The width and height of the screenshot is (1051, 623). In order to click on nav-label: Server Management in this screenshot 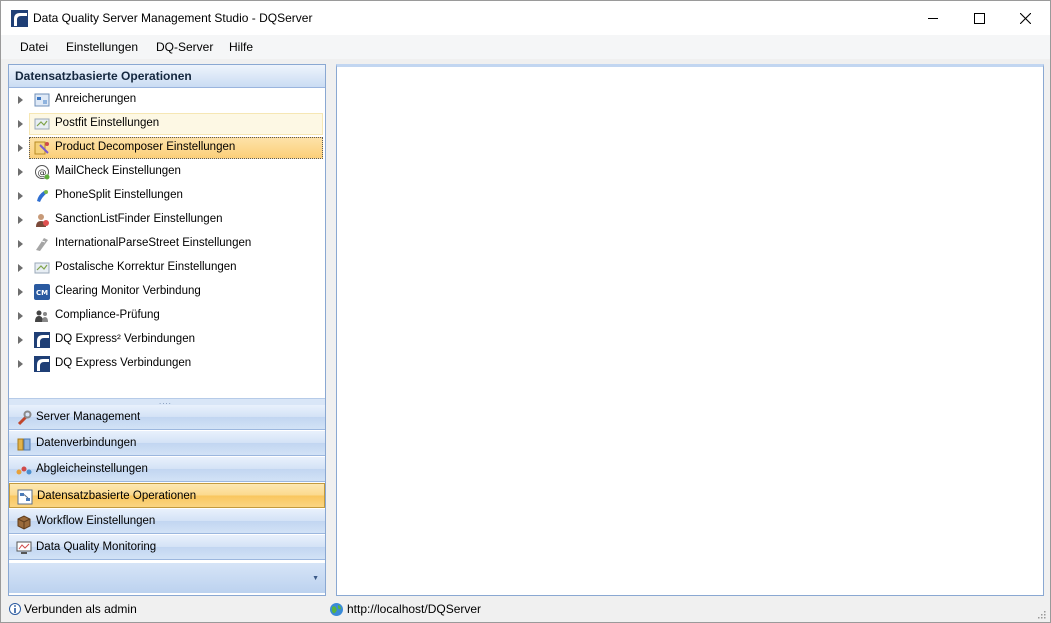, I will do `click(88, 417)`.